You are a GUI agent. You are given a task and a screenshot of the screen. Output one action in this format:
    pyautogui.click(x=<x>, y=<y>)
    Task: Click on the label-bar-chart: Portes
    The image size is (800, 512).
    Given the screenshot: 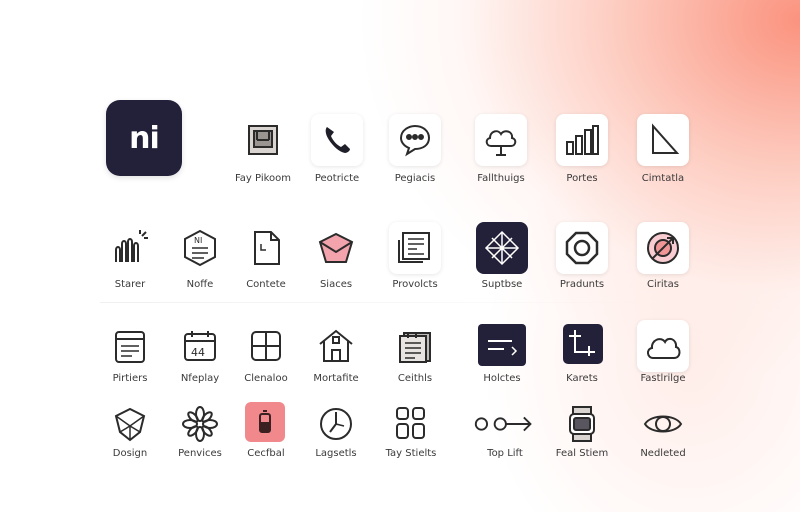 What is the action you would take?
    pyautogui.click(x=582, y=178)
    